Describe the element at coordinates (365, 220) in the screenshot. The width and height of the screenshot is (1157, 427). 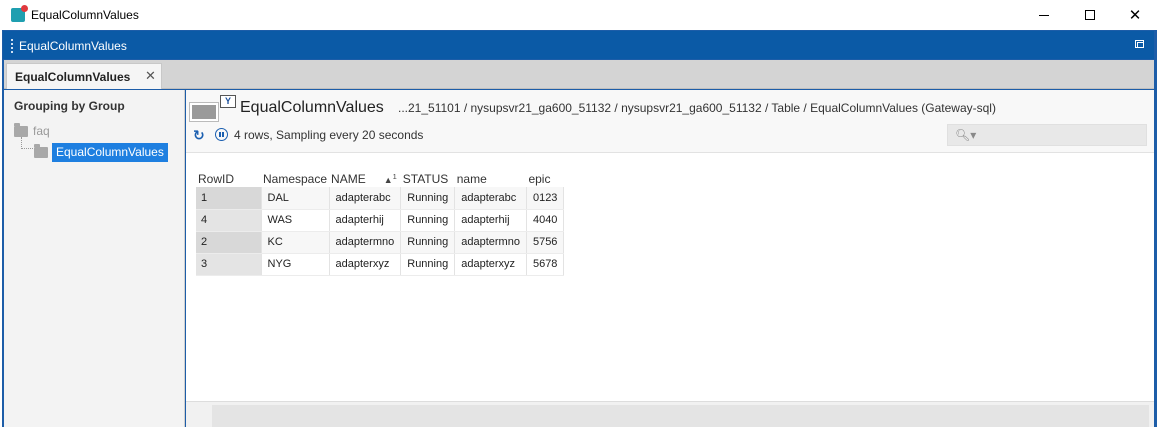
I see `cell-name-upper: adapterhij` at that location.